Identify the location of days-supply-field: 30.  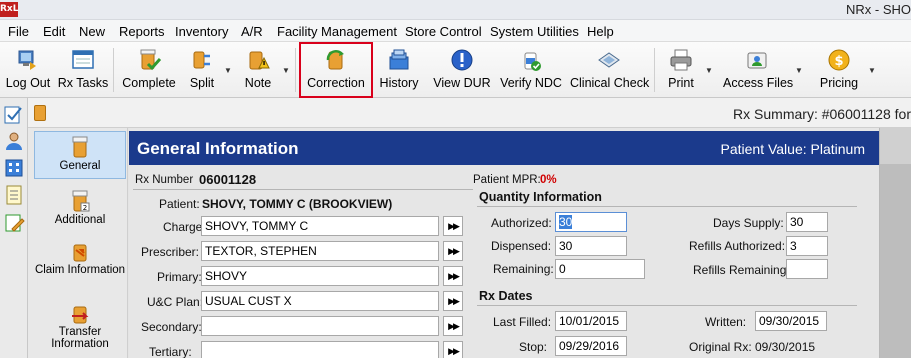
(807, 222).